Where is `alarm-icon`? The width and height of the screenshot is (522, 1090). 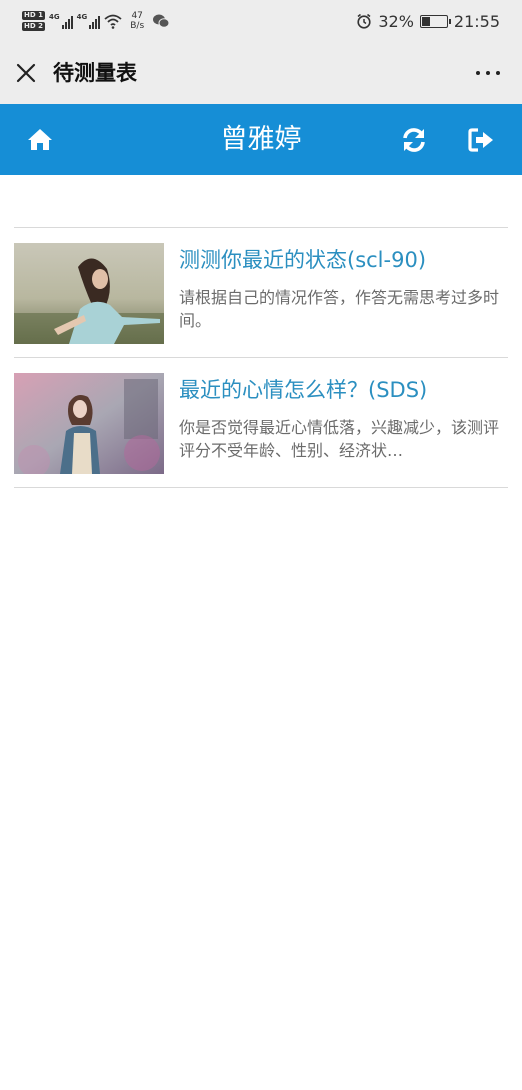
alarm-icon is located at coordinates (364, 21).